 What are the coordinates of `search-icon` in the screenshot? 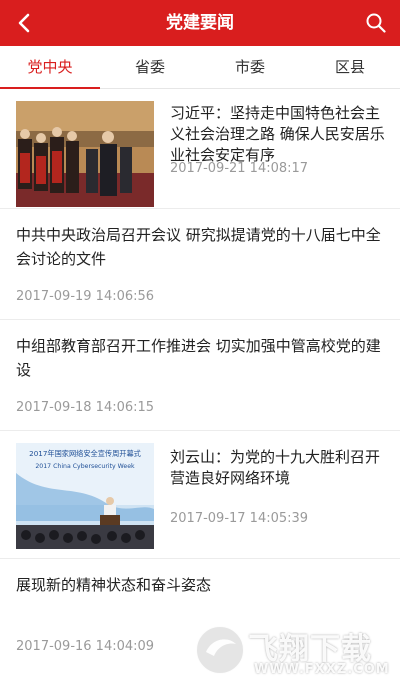 It's located at (376, 23).